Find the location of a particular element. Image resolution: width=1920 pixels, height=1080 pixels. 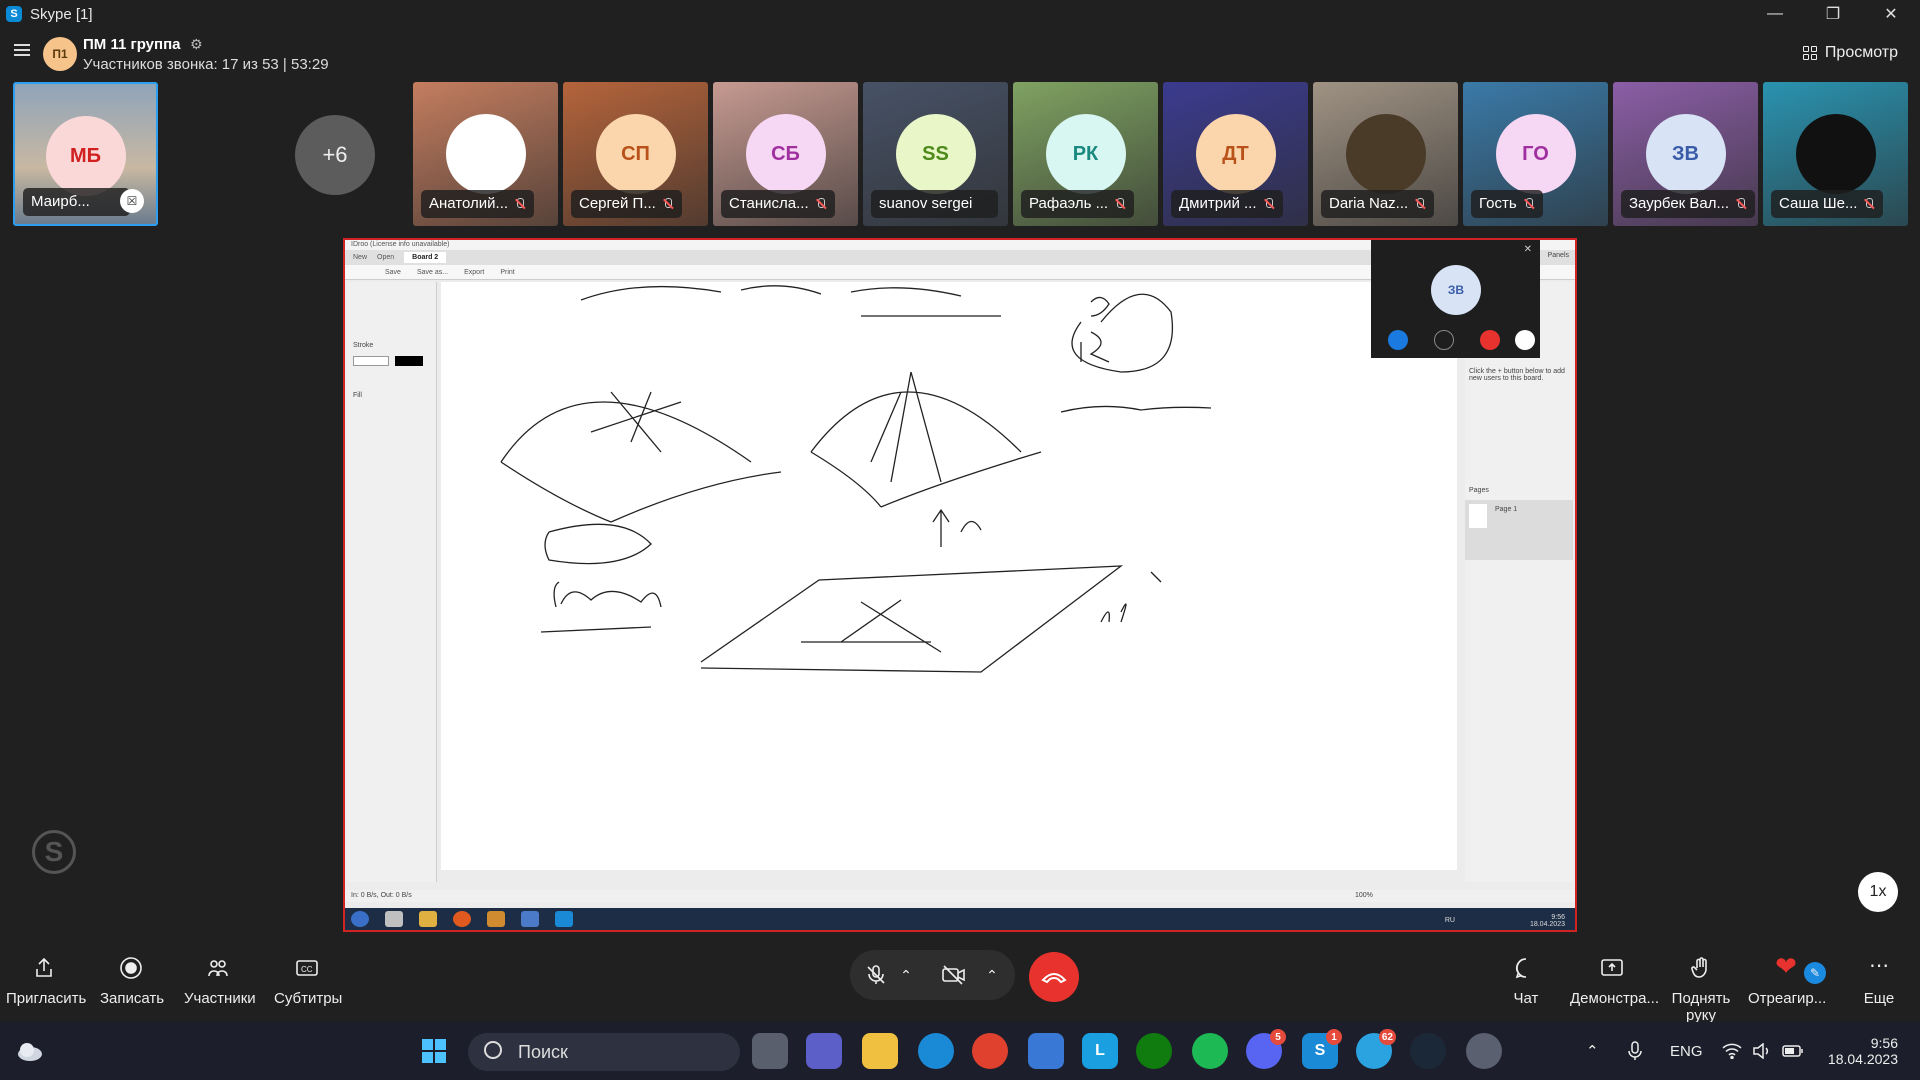

inner-firefox-icon is located at coordinates (462, 919).